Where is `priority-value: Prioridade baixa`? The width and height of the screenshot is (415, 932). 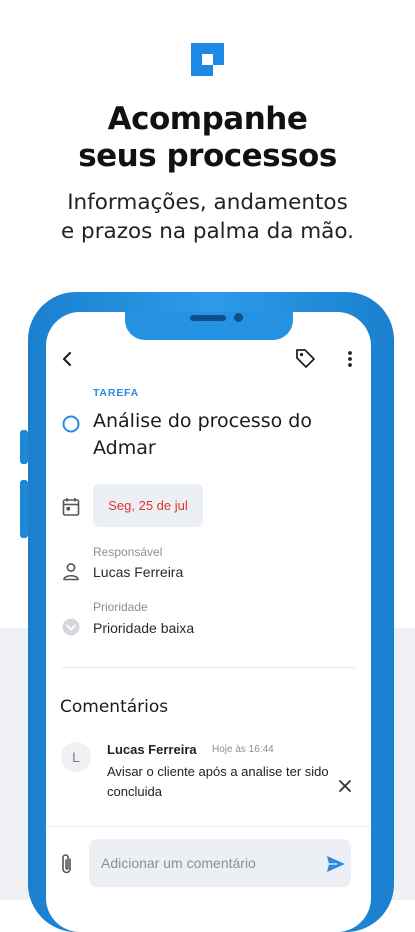
priority-value: Prioridade baixa is located at coordinates (143, 628).